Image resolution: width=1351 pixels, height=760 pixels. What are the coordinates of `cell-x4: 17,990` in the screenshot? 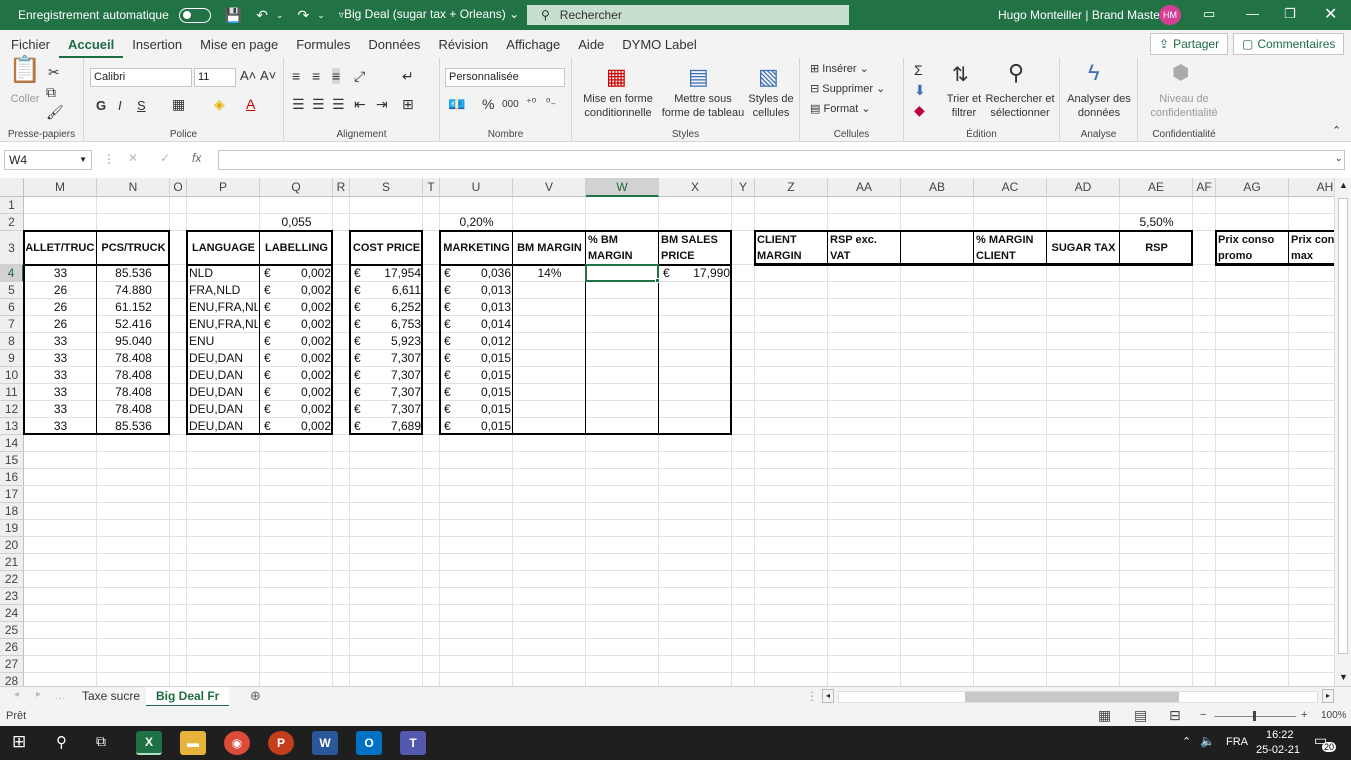 It's located at (695, 273).